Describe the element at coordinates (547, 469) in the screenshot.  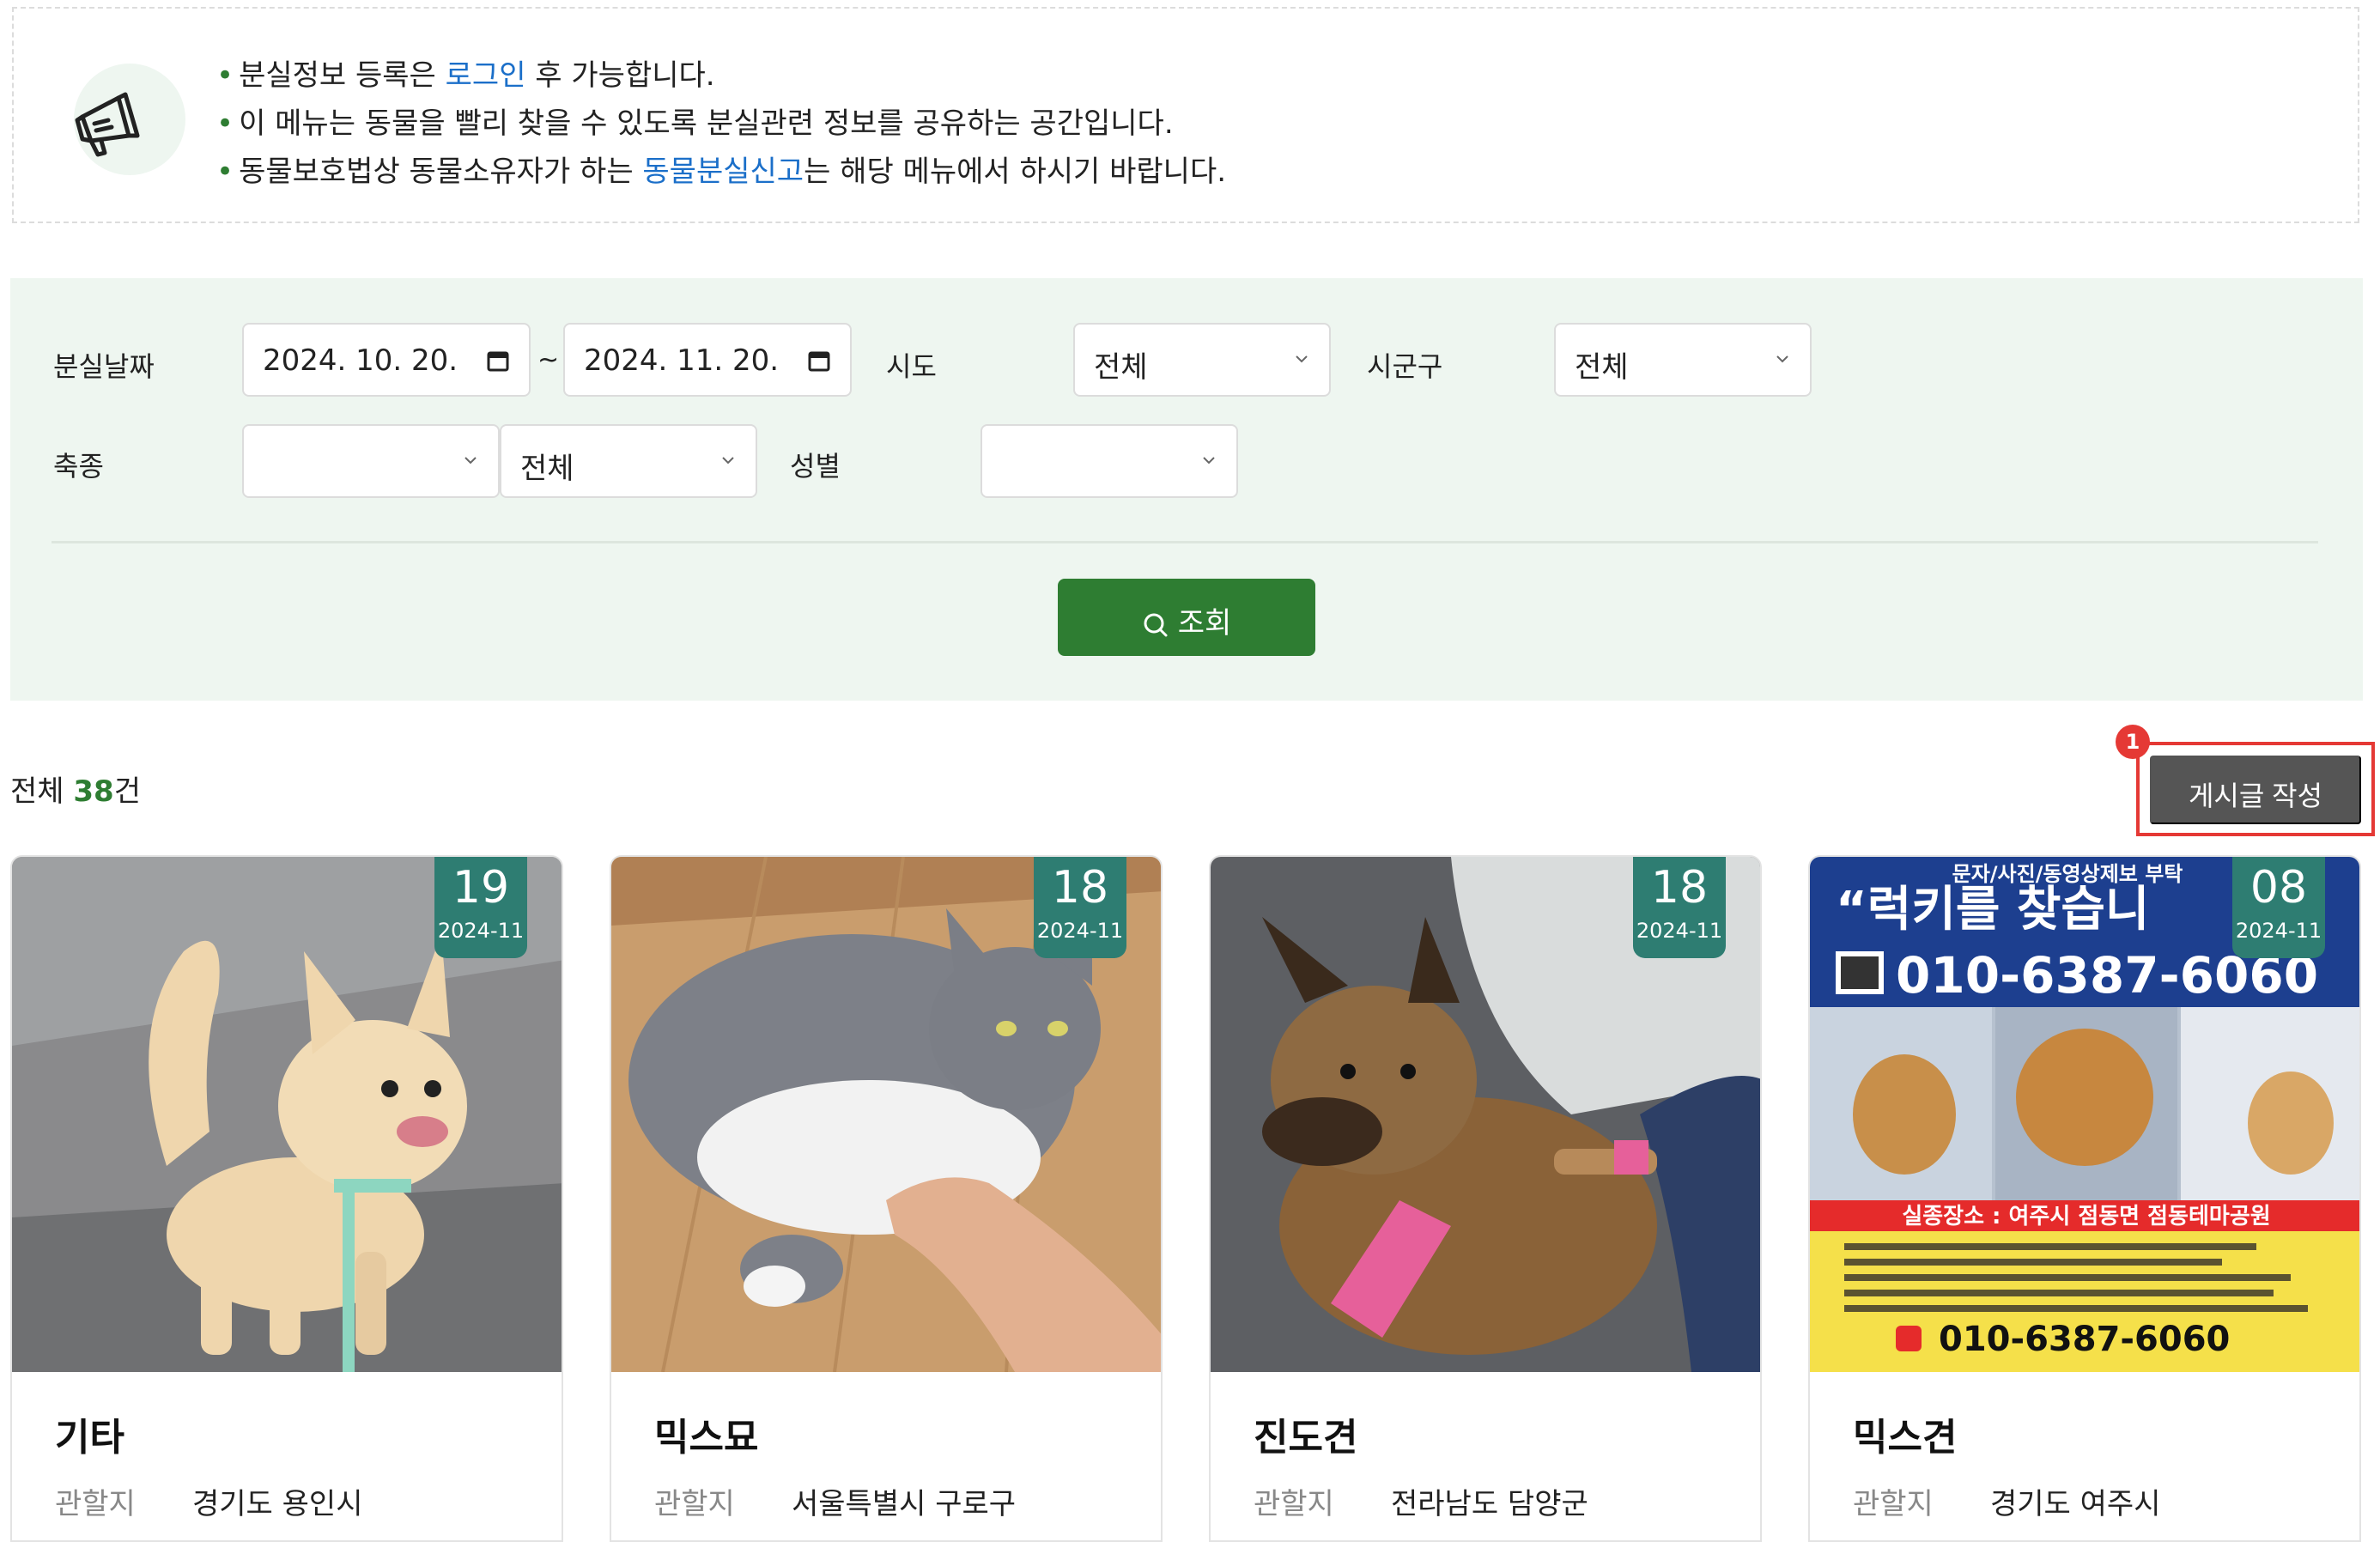
I see `breed-value: 전체` at that location.